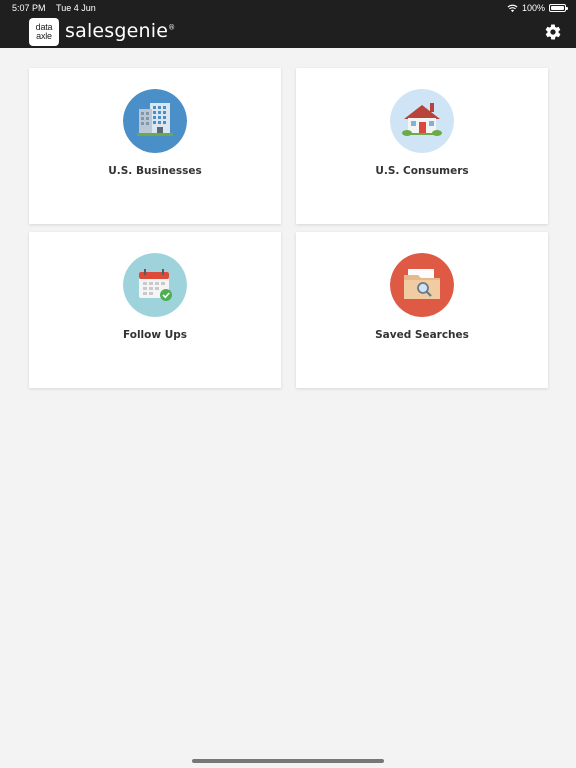 This screenshot has height=768, width=576. What do you see at coordinates (155, 171) in the screenshot?
I see `card-label: U.S. Businesses` at bounding box center [155, 171].